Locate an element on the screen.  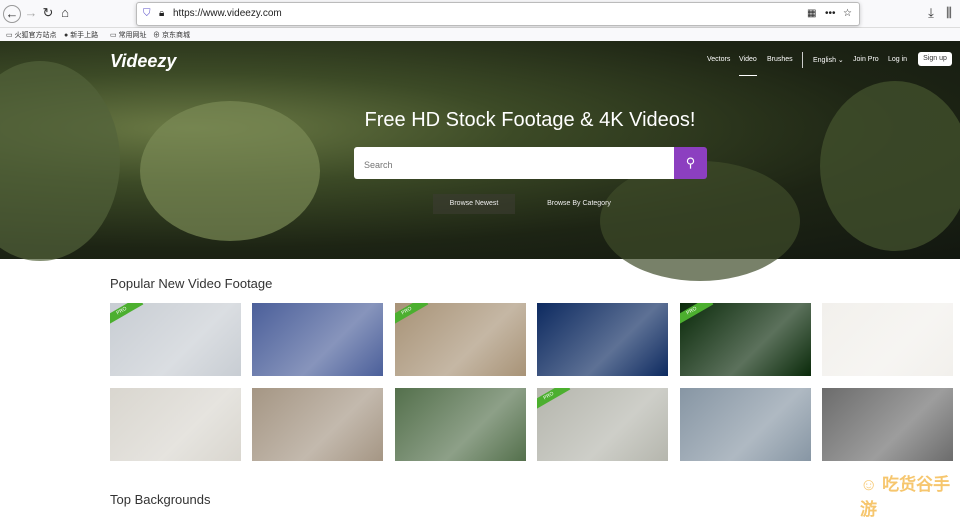
more-icon: ••• is located at coordinates (830, 13).